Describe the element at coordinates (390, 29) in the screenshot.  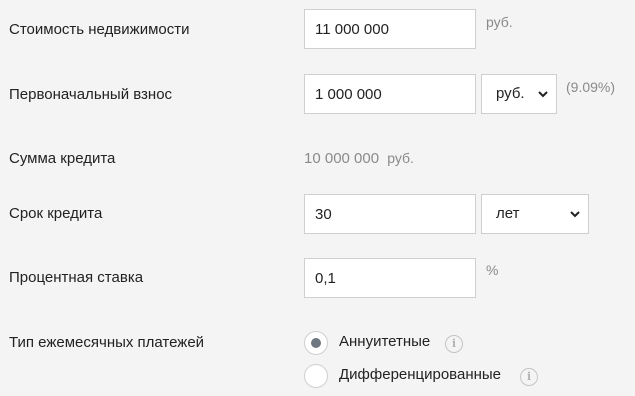
I see `property-cost-input` at that location.